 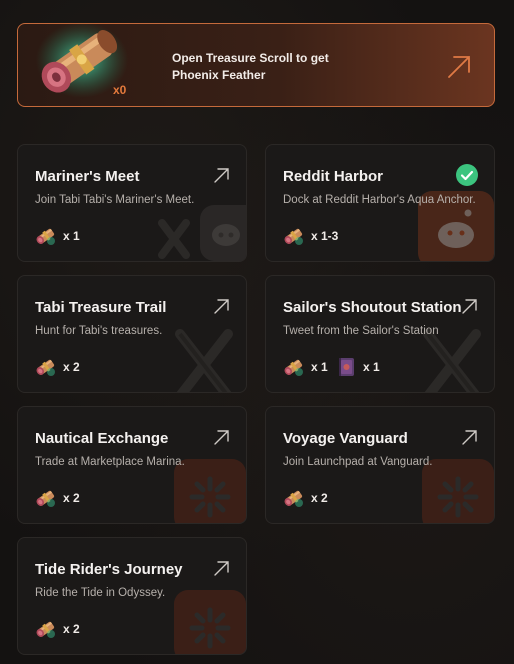 I want to click on banner-scroll-count: x0, so click(x=120, y=90).